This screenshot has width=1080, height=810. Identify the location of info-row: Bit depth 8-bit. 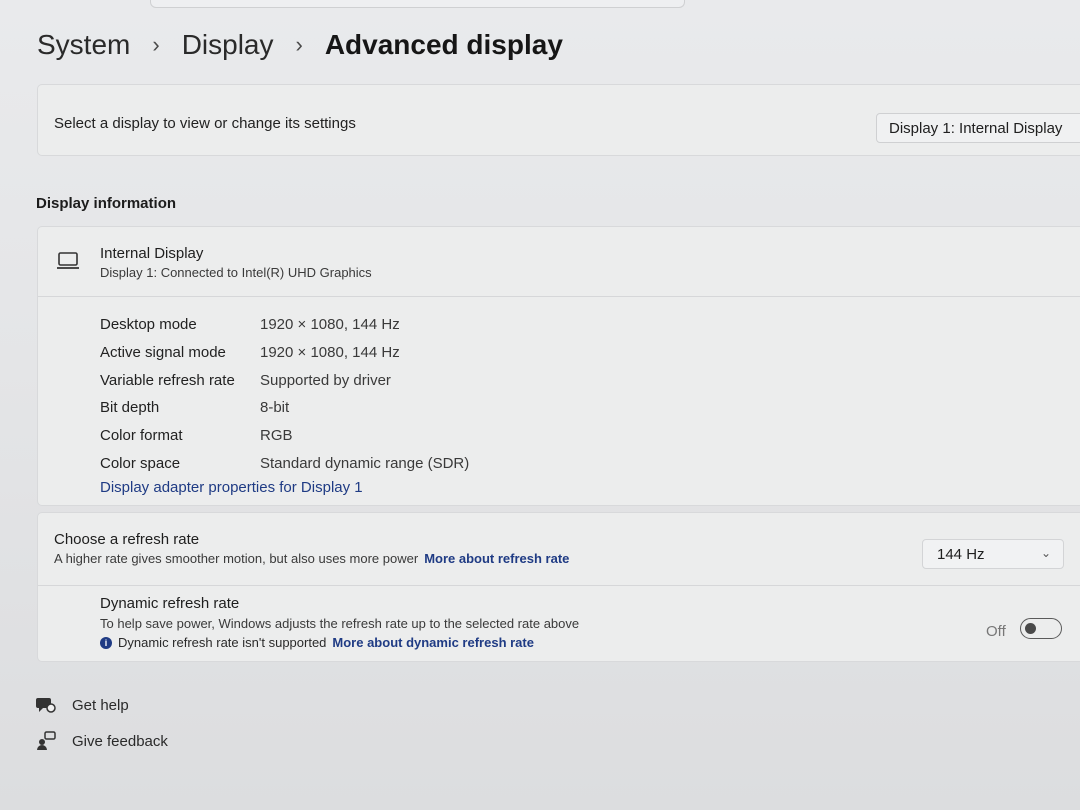
(284, 408).